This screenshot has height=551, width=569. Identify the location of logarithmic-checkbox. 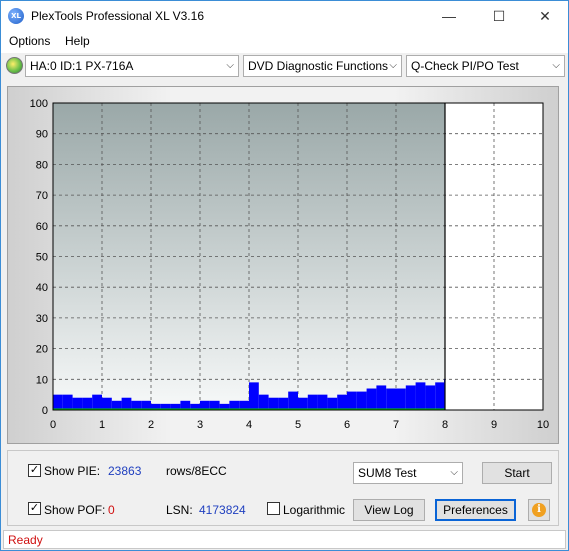
(273, 508).